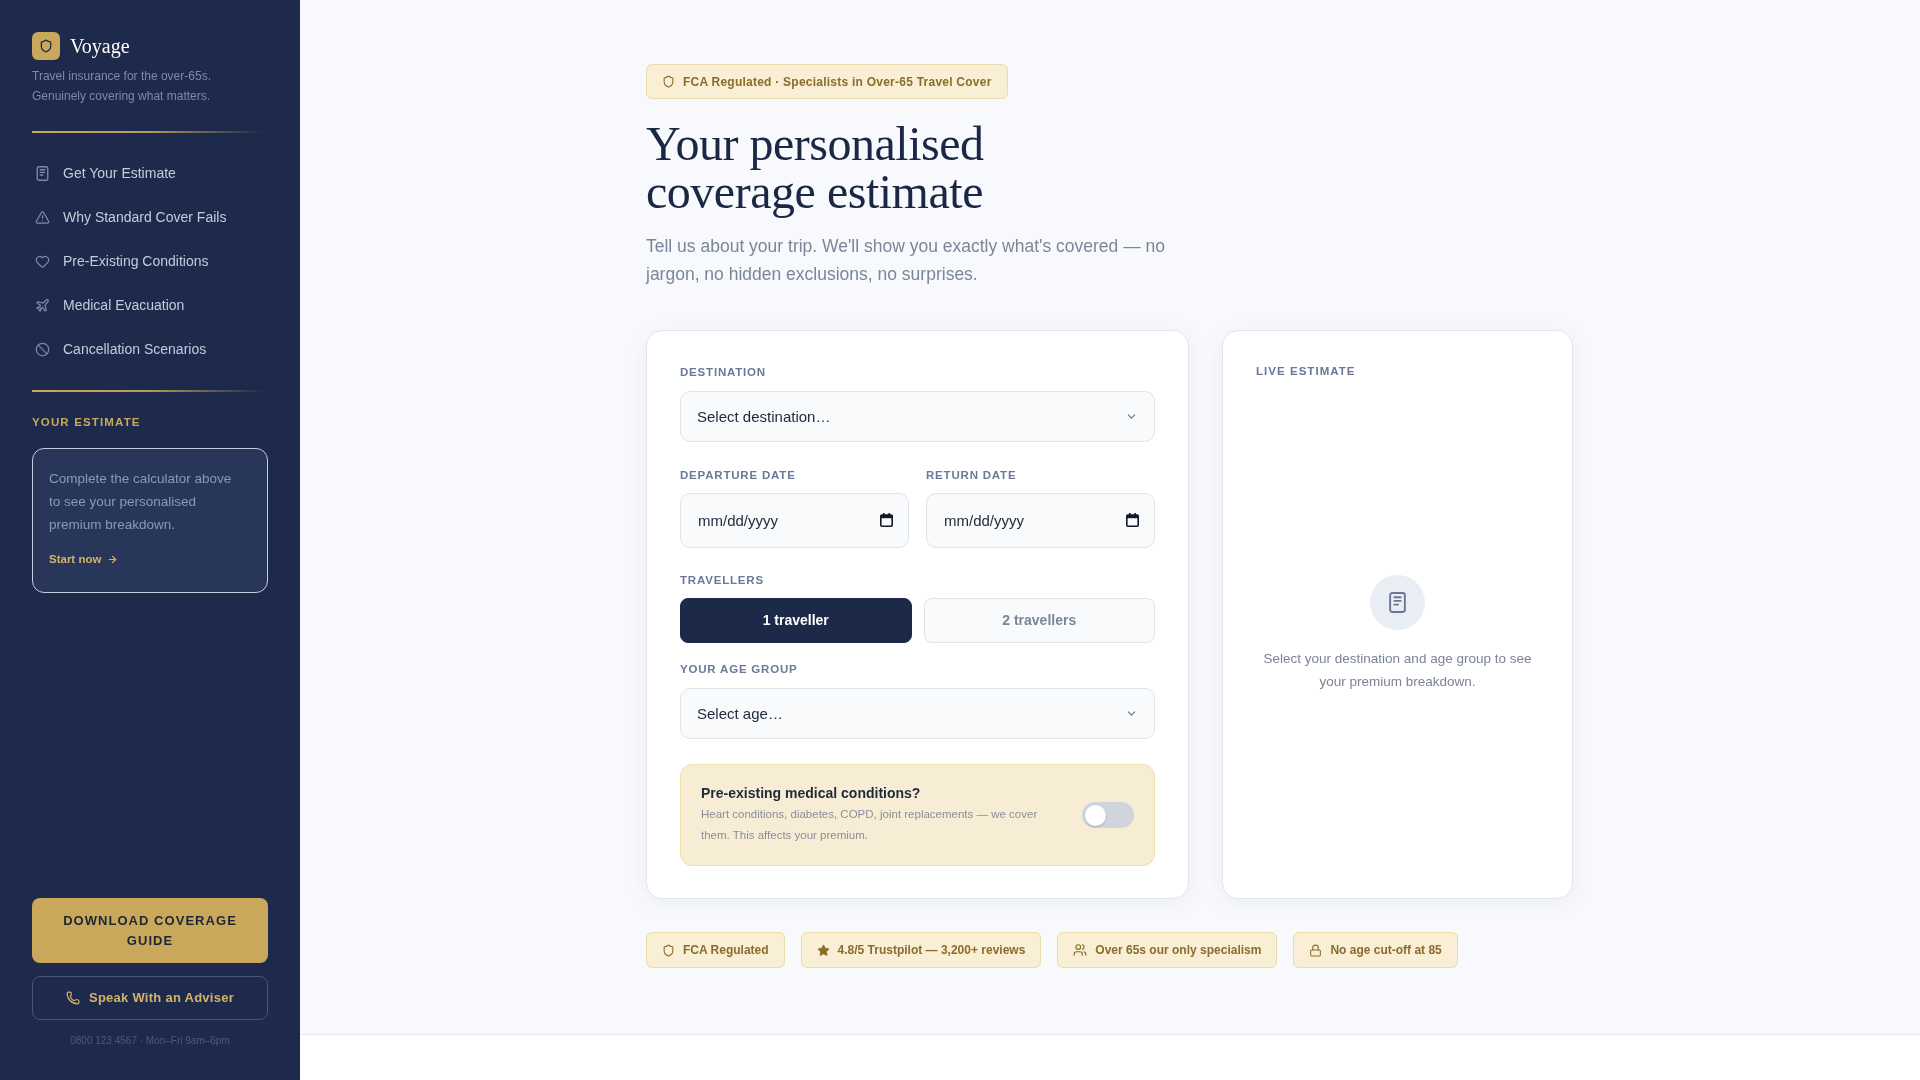  What do you see at coordinates (738, 475) in the screenshot?
I see `field-label: DEPARTURE DATE` at bounding box center [738, 475].